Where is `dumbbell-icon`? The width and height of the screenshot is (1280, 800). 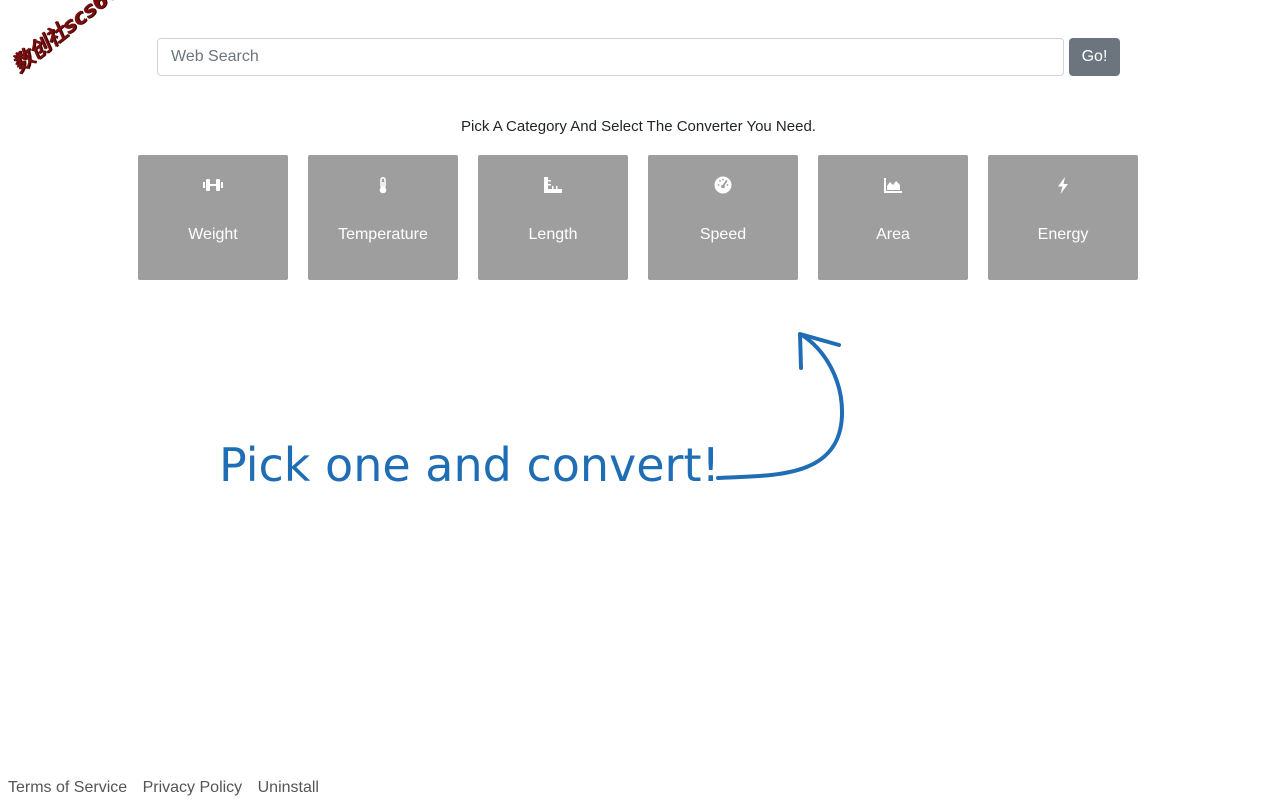
dumbbell-icon is located at coordinates (213, 185).